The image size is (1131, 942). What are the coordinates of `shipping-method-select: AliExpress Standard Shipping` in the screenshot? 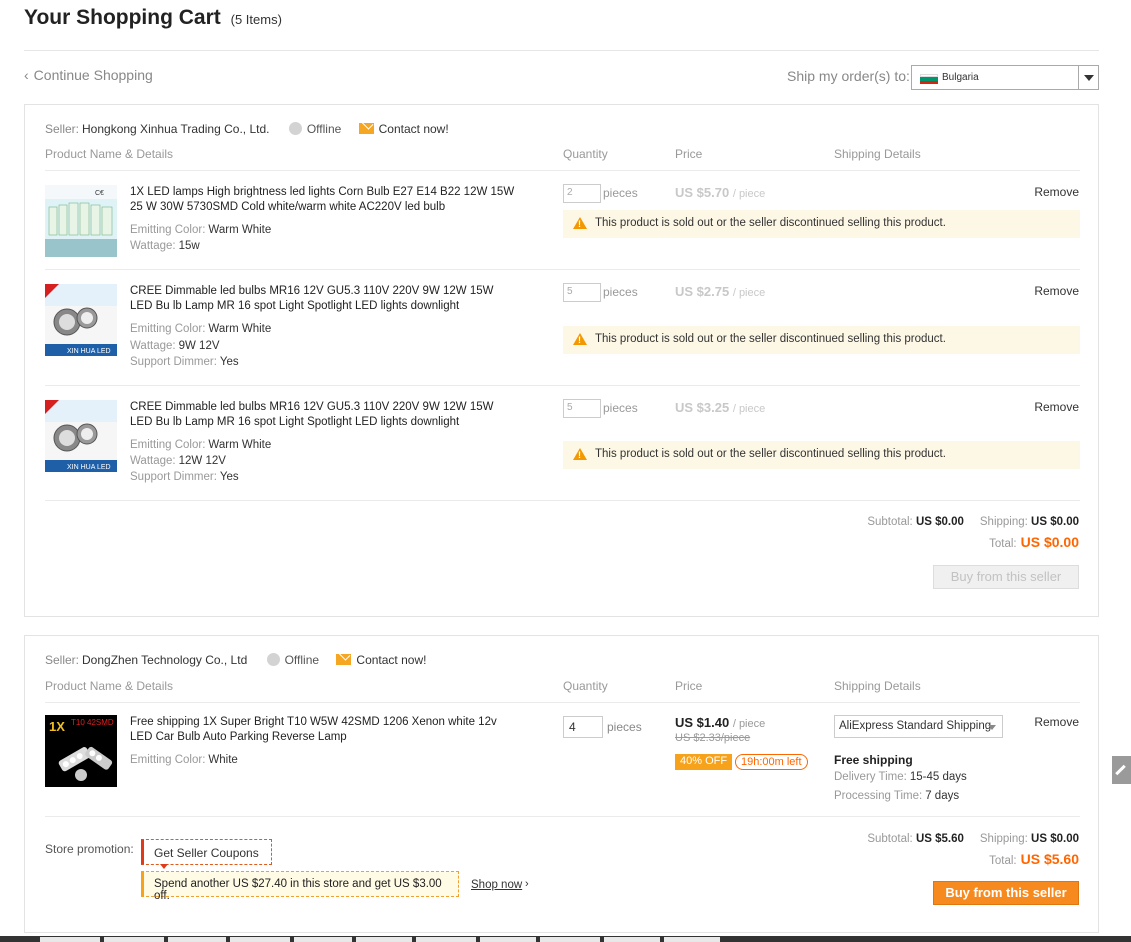 It's located at (918, 726).